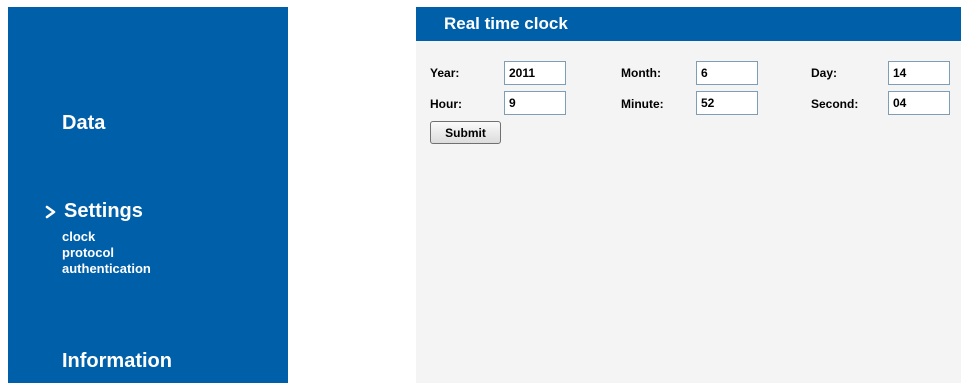 The image size is (961, 383). What do you see at coordinates (835, 104) in the screenshot?
I see `second-label: Second:` at bounding box center [835, 104].